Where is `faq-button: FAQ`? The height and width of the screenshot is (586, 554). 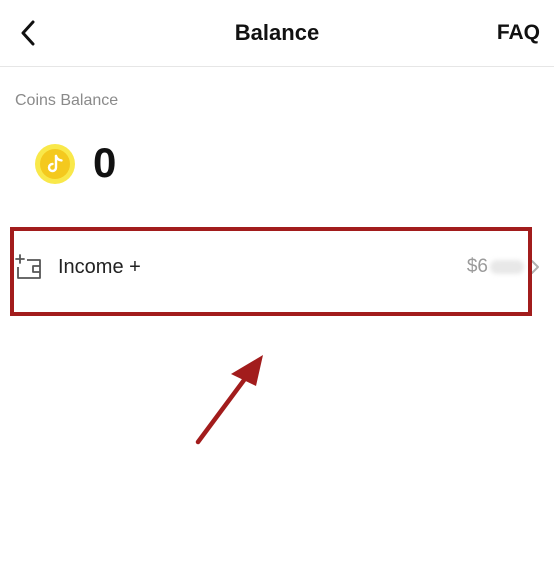 faq-button: FAQ is located at coordinates (518, 33).